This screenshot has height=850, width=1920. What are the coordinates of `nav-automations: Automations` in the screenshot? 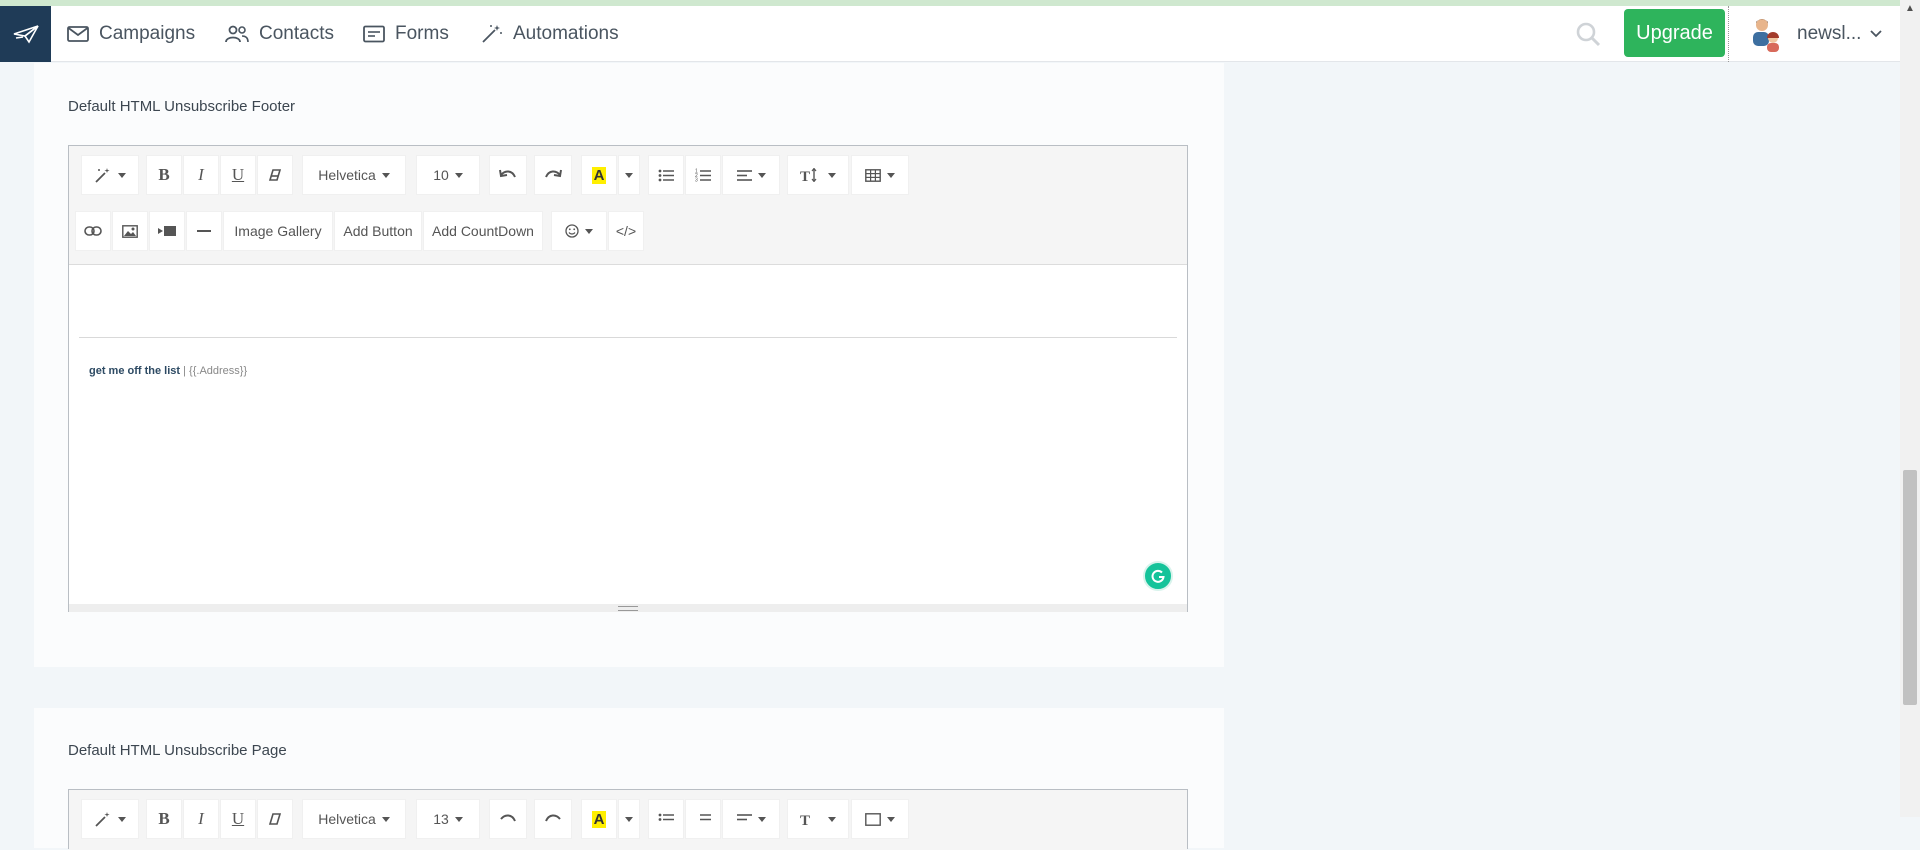 It's located at (550, 34).